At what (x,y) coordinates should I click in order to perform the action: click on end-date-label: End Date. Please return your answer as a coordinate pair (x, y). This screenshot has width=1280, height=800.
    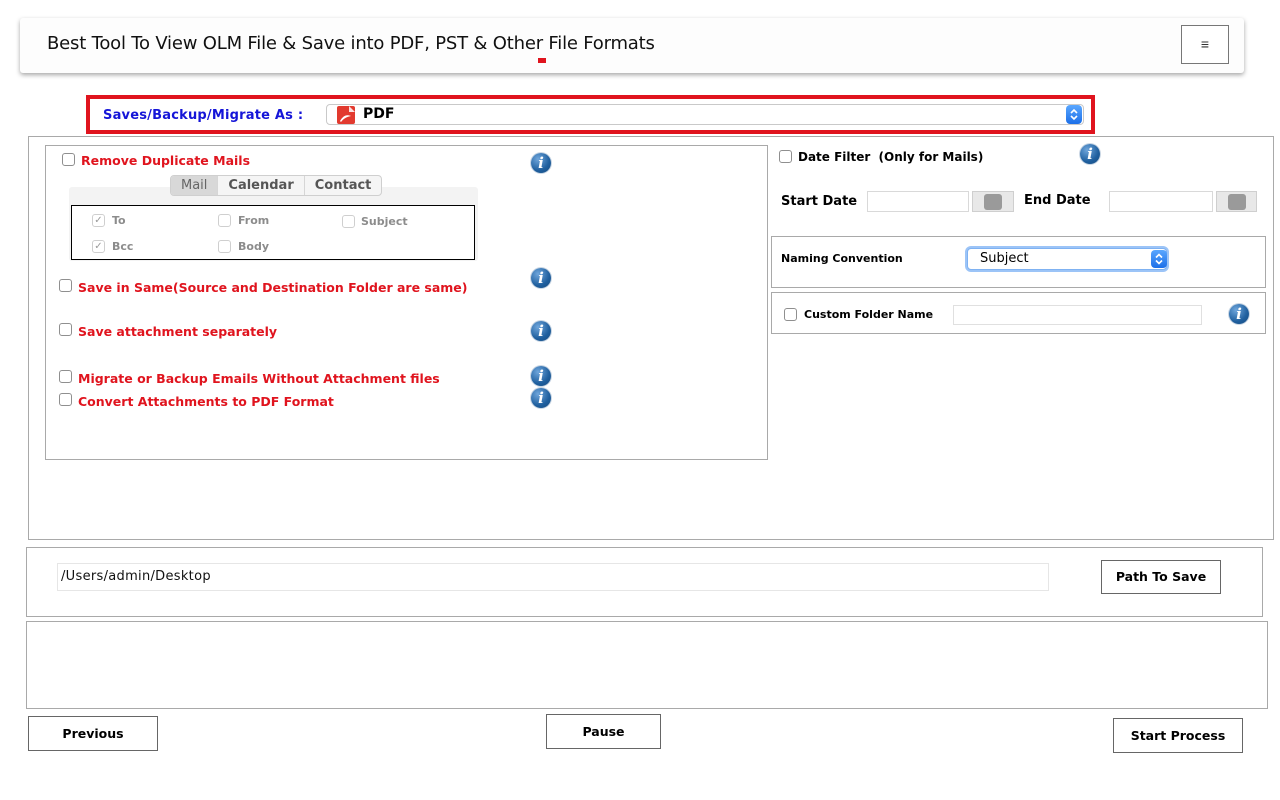
    Looking at the image, I should click on (1057, 200).